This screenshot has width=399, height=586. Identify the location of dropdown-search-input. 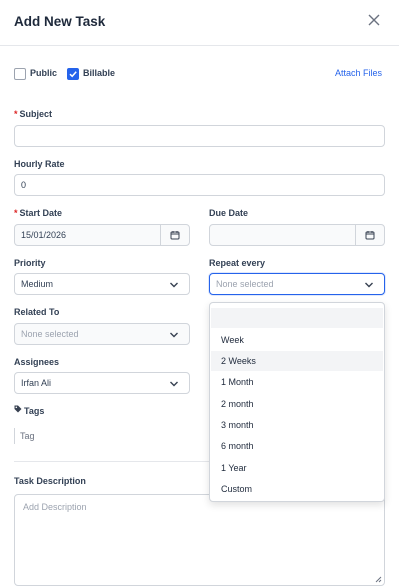
(297, 318).